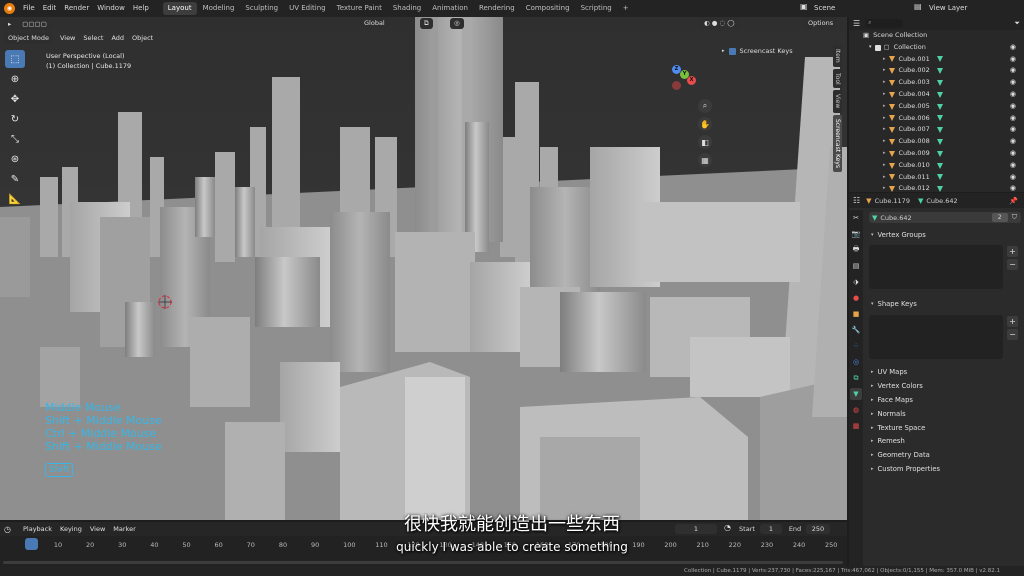  Describe the element at coordinates (946, 372) in the screenshot. I see `property-panel-header: ▸ UV Maps` at that location.